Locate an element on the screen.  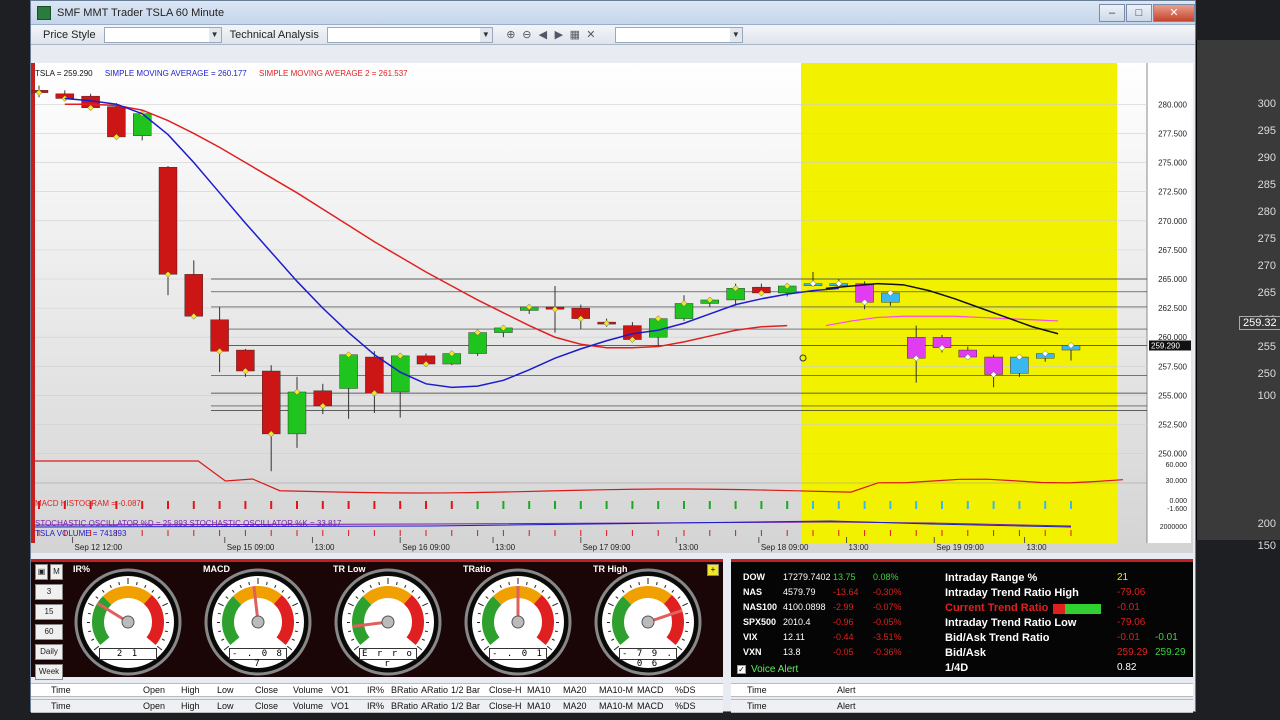
zoom-out-icon: ⊖ is located at coordinates (527, 35).